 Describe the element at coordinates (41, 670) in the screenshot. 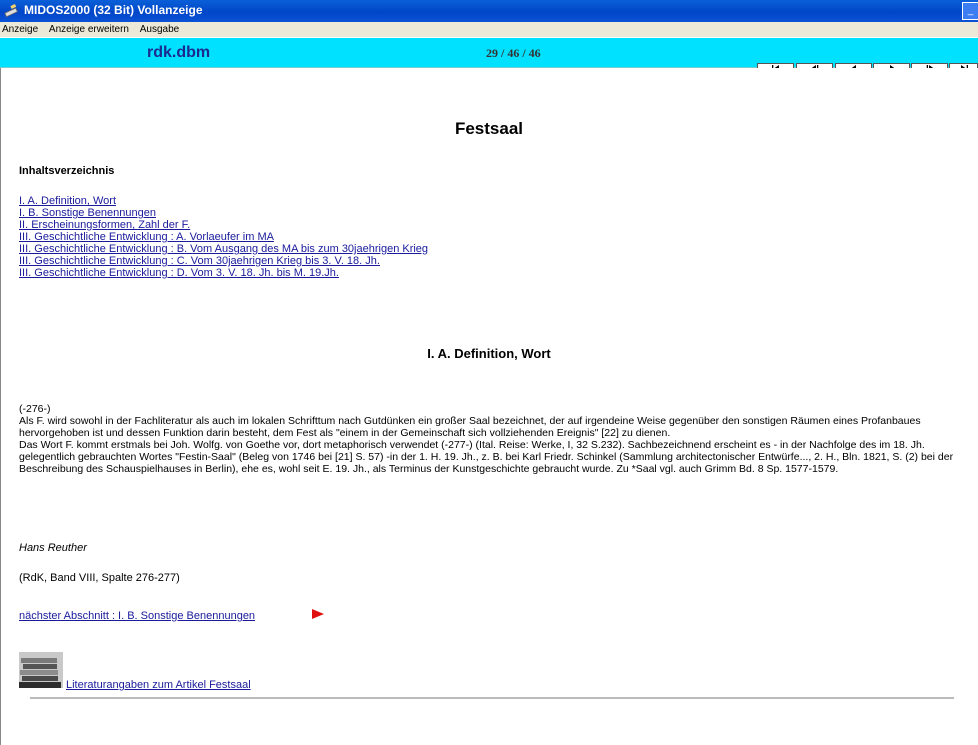

I see `books-icon` at that location.